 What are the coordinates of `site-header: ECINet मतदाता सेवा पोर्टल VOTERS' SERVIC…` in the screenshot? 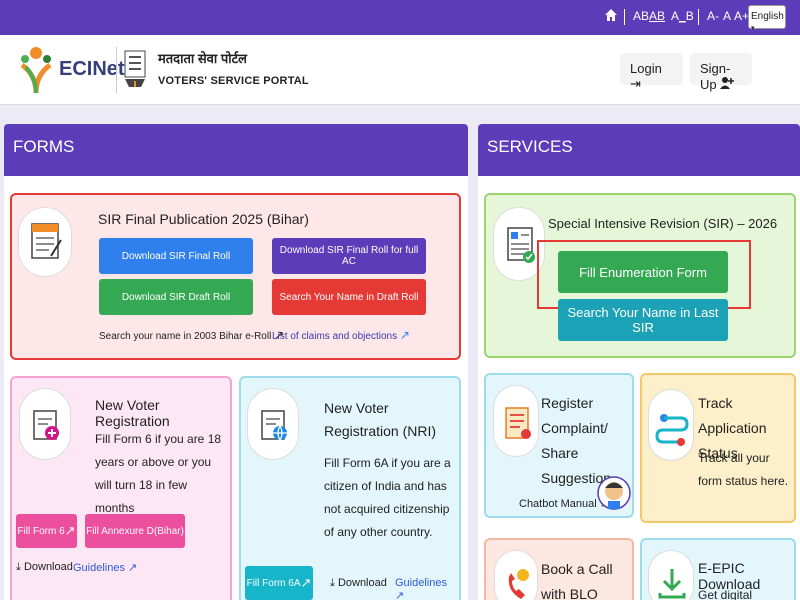 It's located at (400, 70).